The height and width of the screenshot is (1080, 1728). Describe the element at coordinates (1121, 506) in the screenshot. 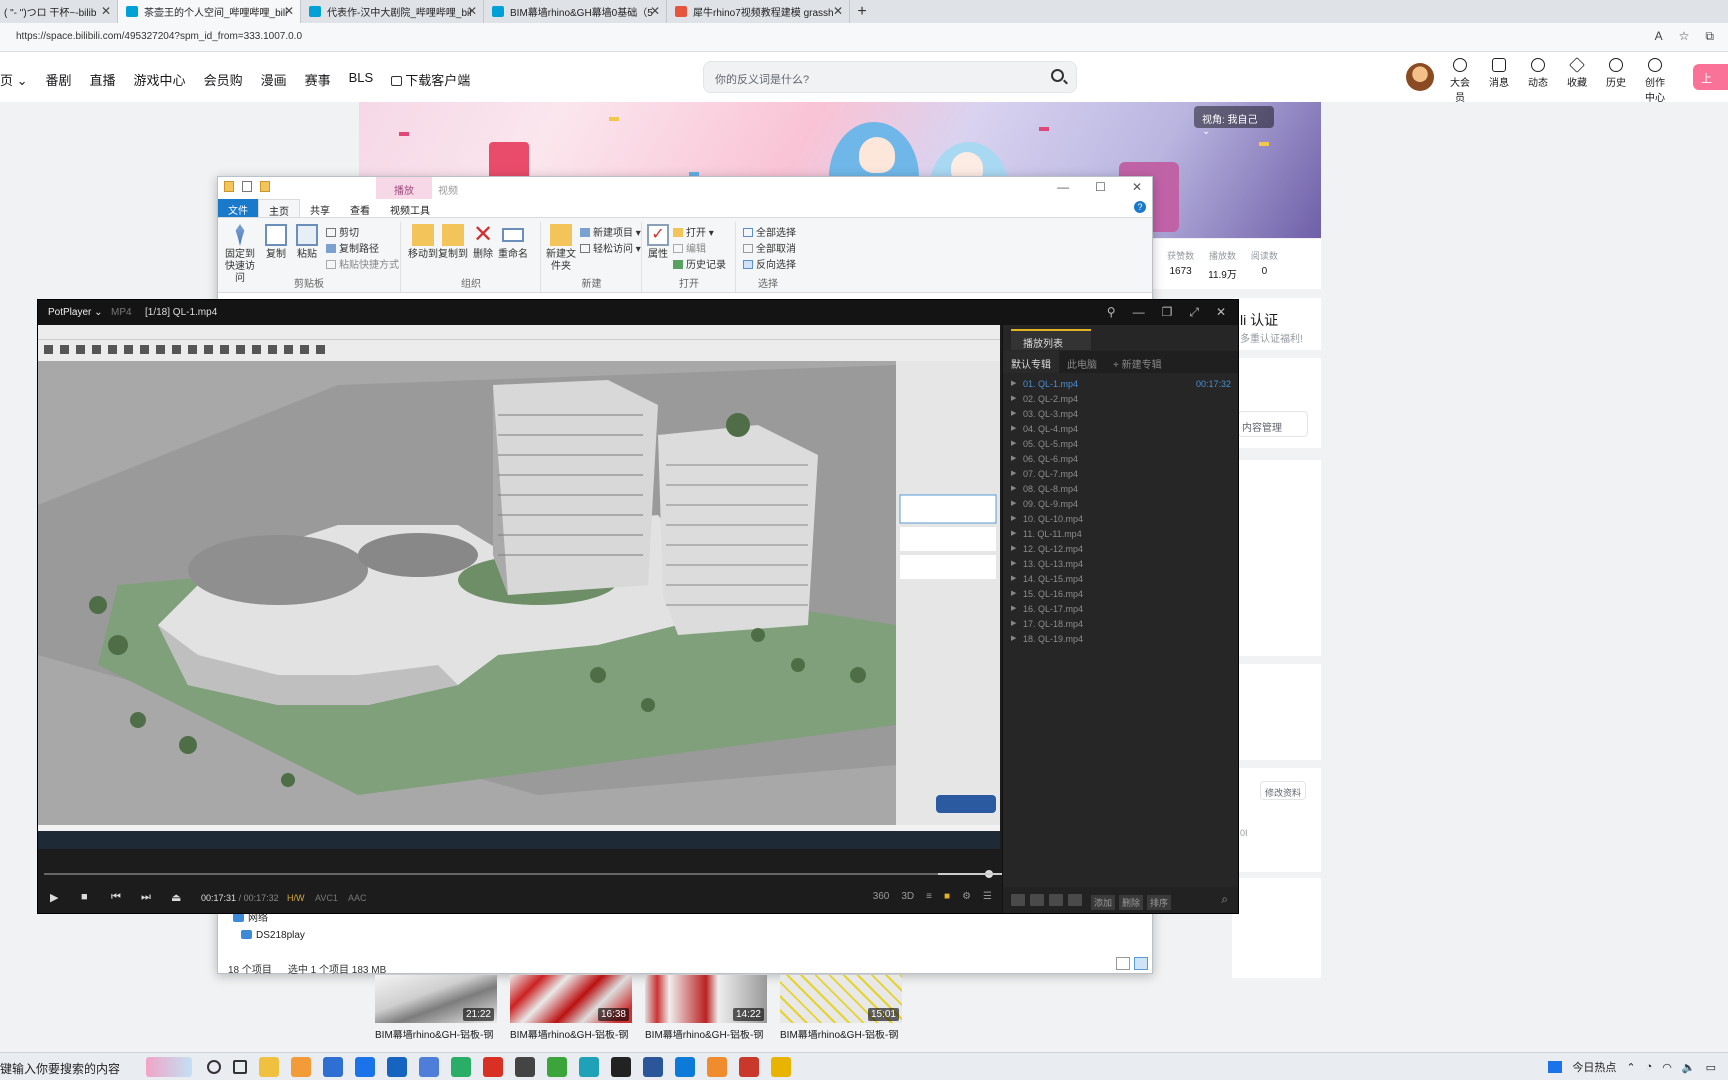

I see `playlist-item: 09. QL-9.mp4` at that location.